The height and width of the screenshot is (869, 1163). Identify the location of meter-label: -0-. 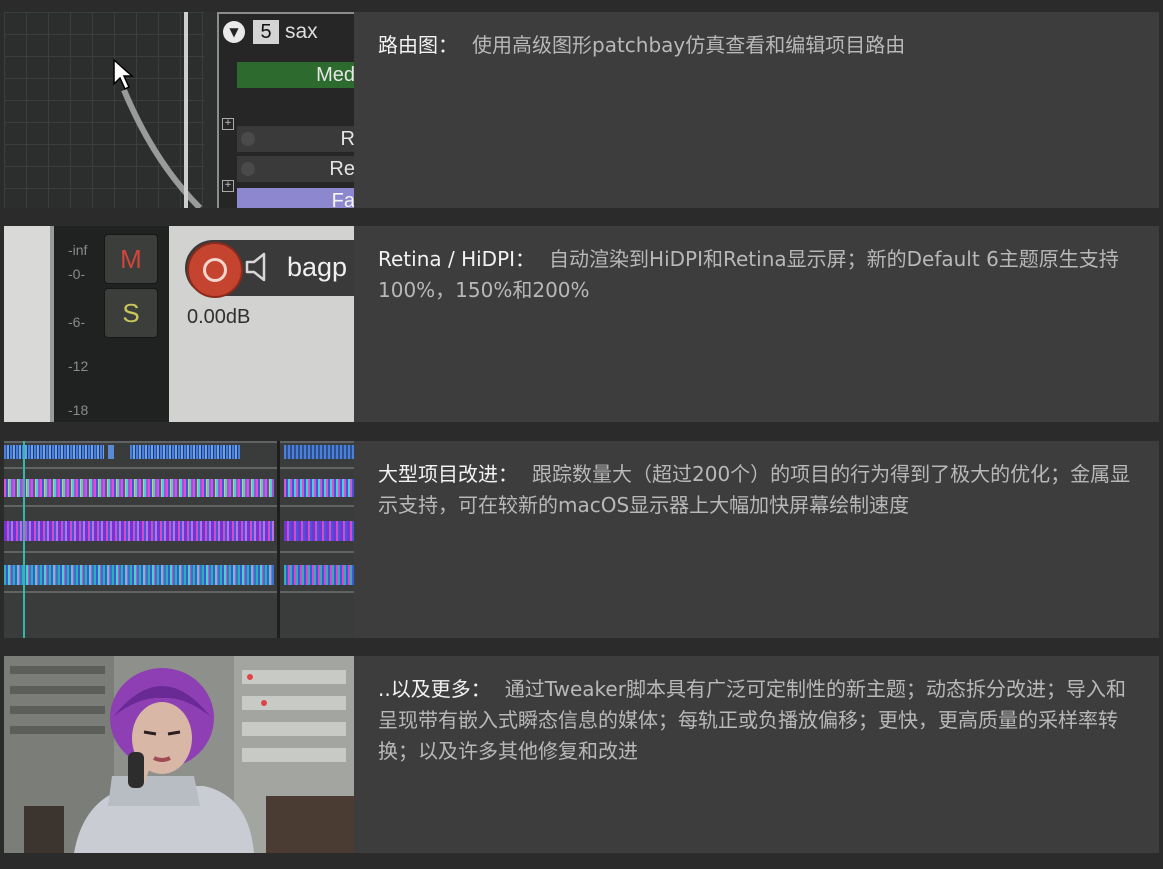
(76, 274).